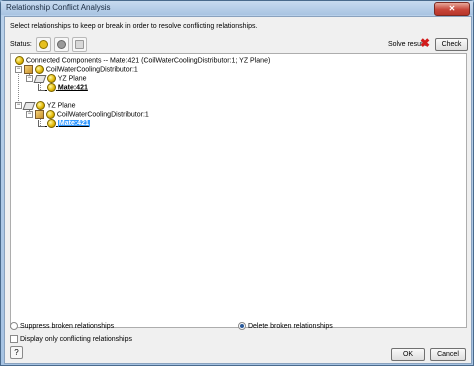 This screenshot has height=366, width=474. I want to click on title-bar: Relationship Conflict Analysis ✕, so click(237, 8).